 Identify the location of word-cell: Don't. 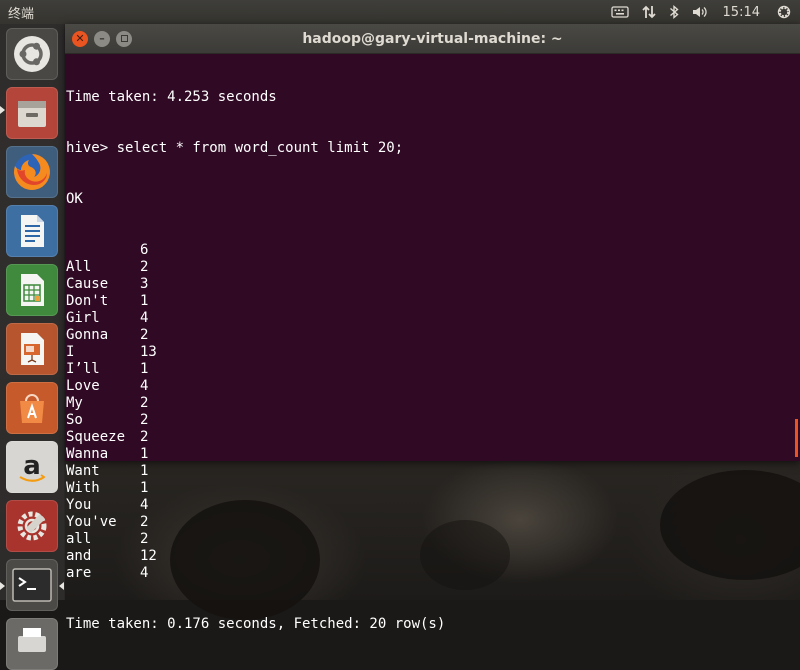
(87, 301).